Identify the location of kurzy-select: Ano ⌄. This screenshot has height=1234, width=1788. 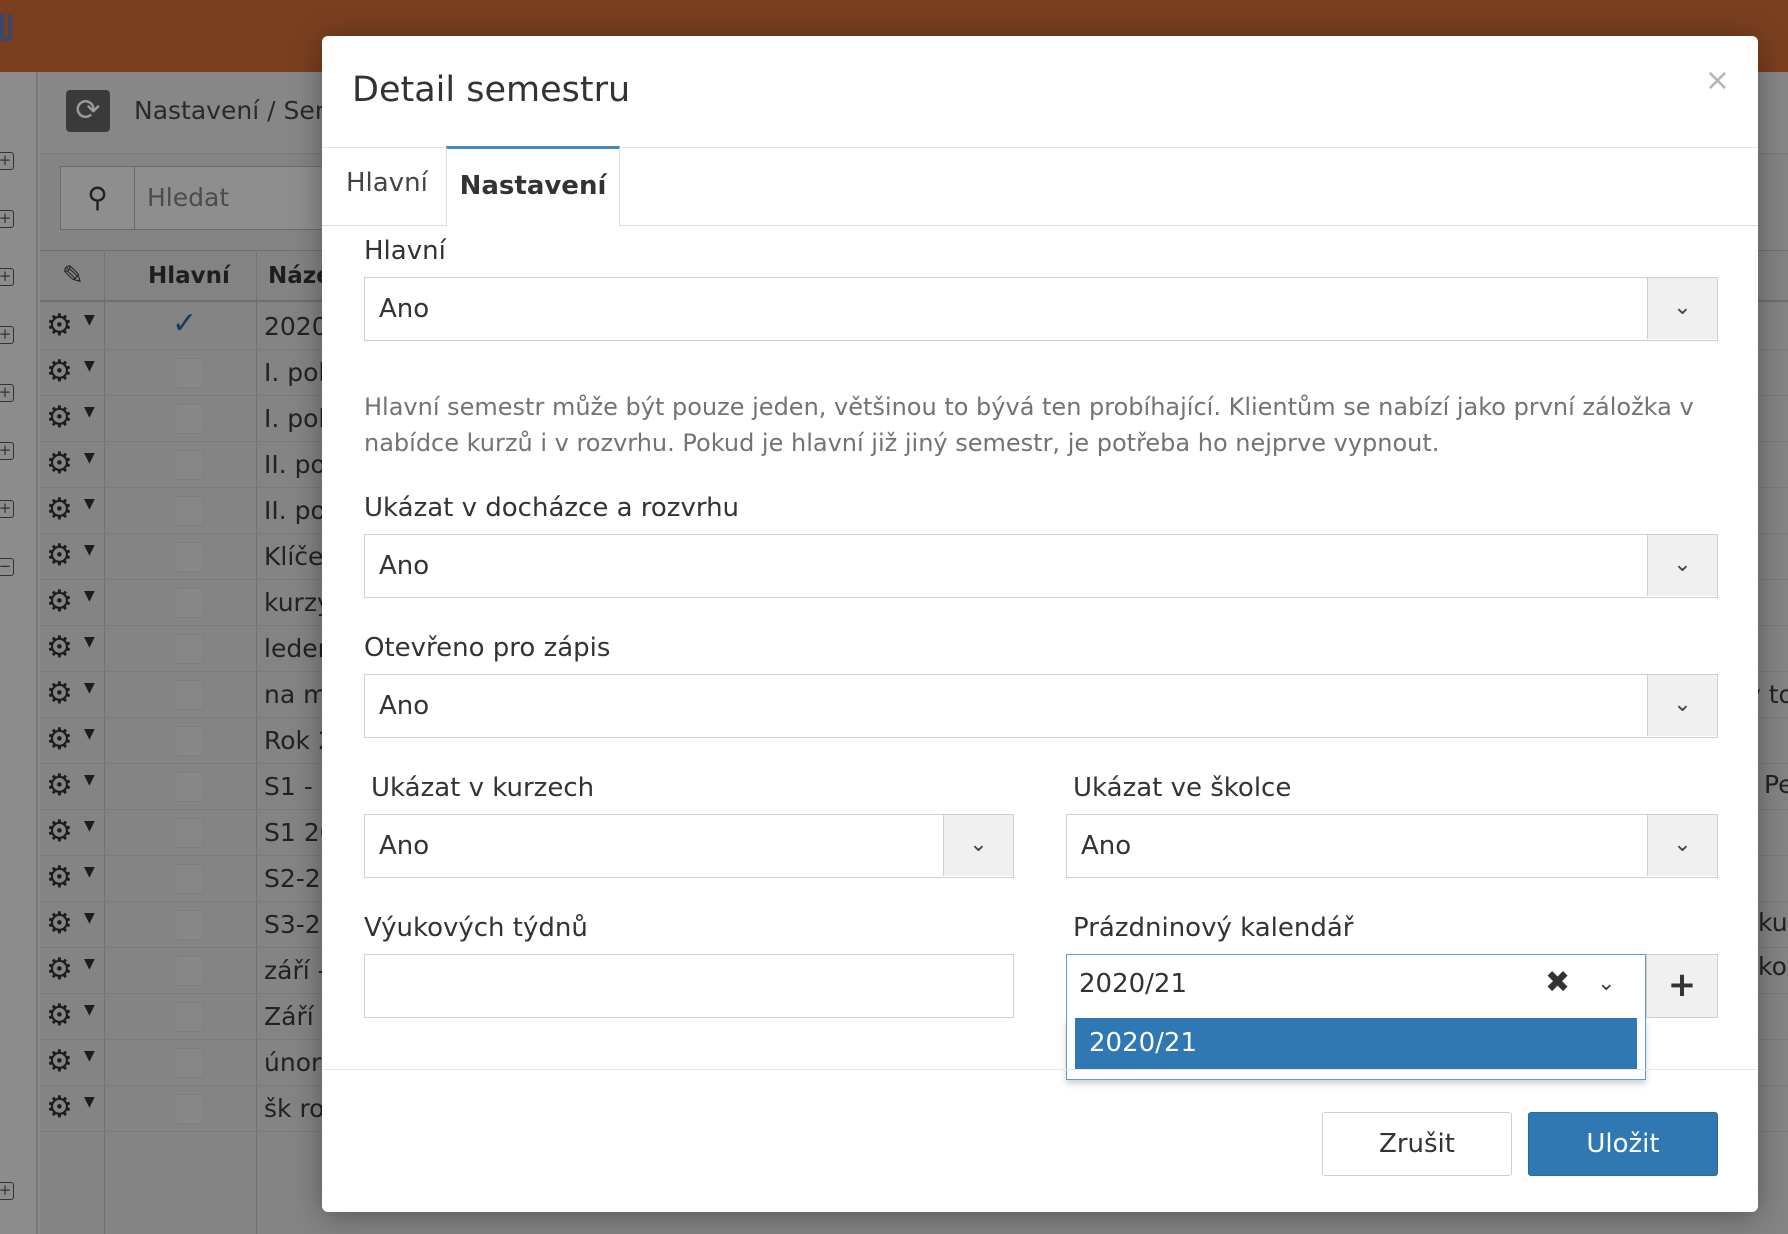
(689, 846).